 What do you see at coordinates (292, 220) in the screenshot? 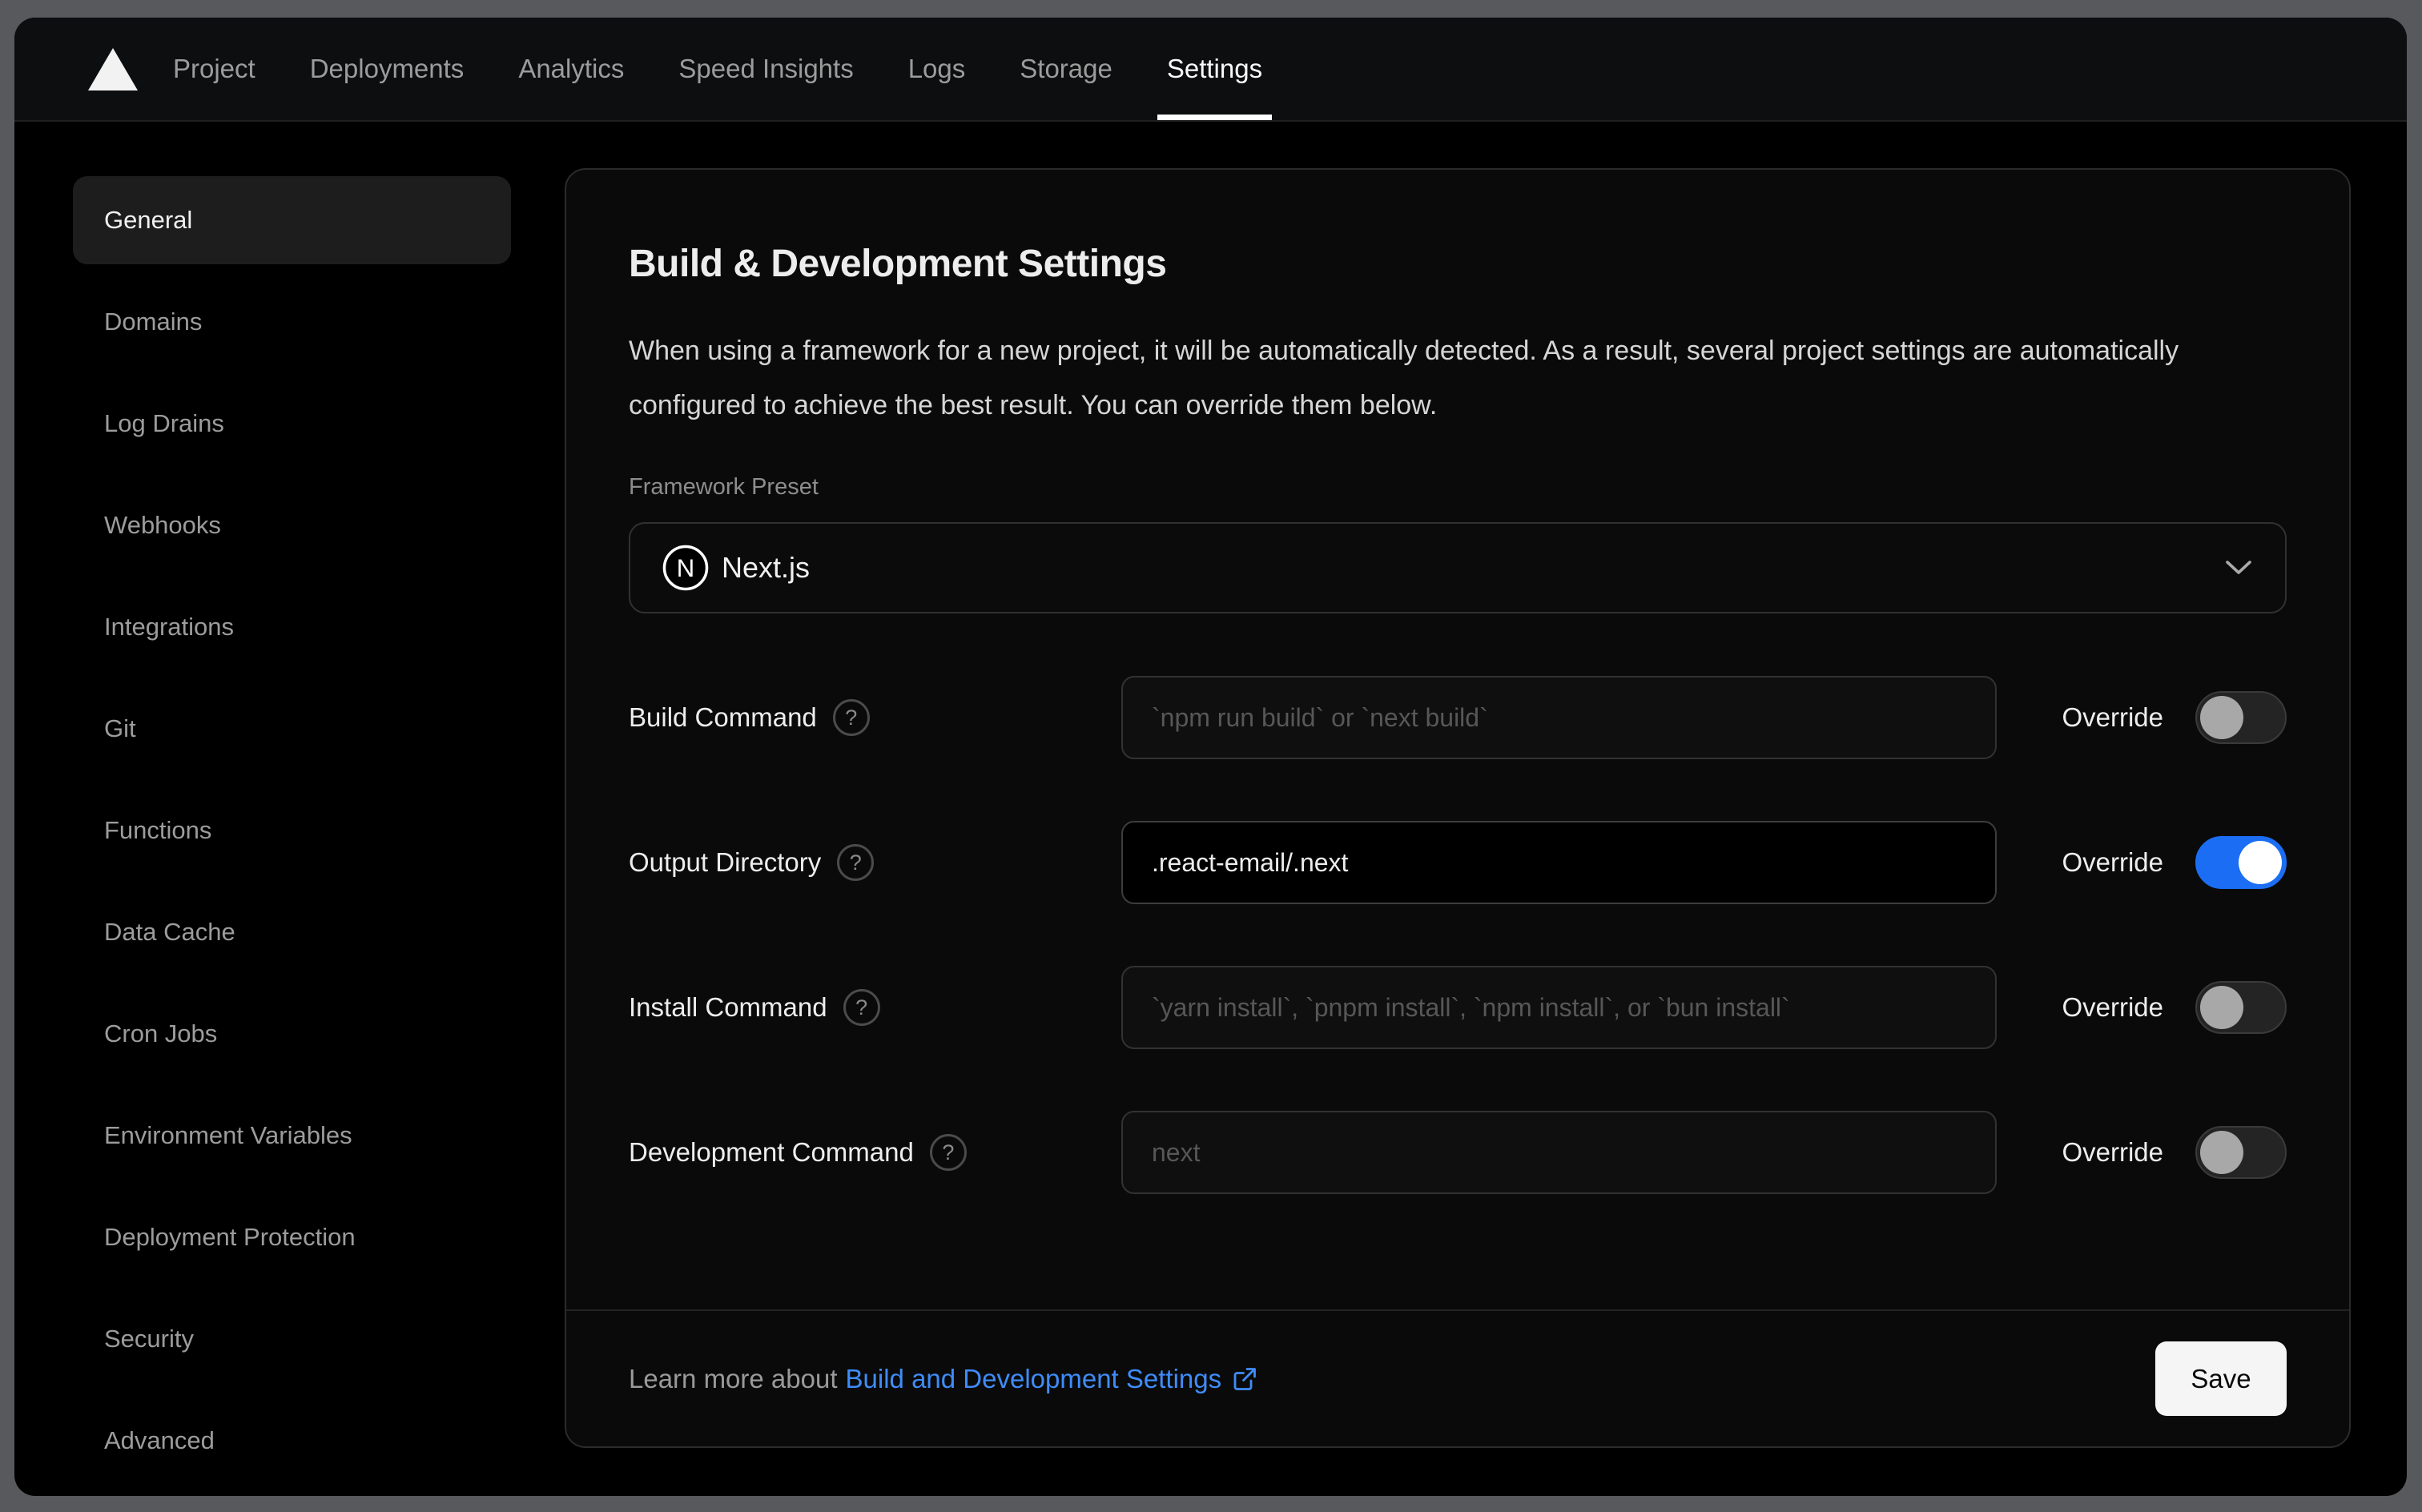
I see `sidebar-item-general: General` at bounding box center [292, 220].